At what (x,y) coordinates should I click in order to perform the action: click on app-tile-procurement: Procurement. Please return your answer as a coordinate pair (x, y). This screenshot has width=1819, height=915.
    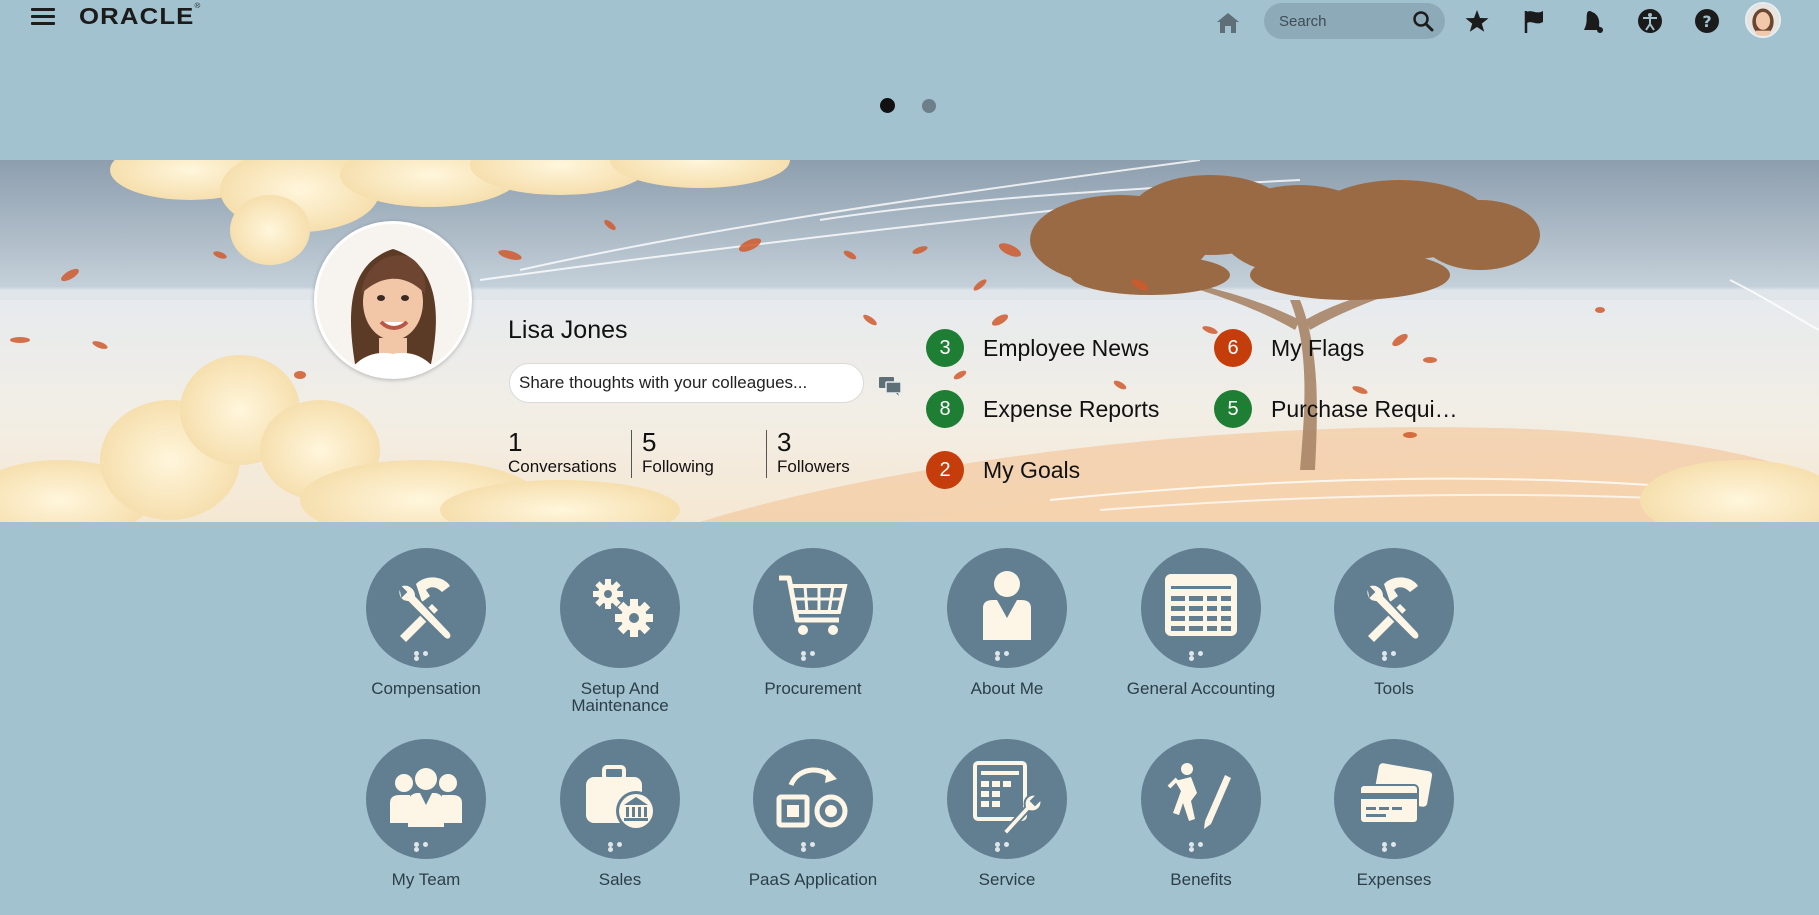
    Looking at the image, I should click on (813, 622).